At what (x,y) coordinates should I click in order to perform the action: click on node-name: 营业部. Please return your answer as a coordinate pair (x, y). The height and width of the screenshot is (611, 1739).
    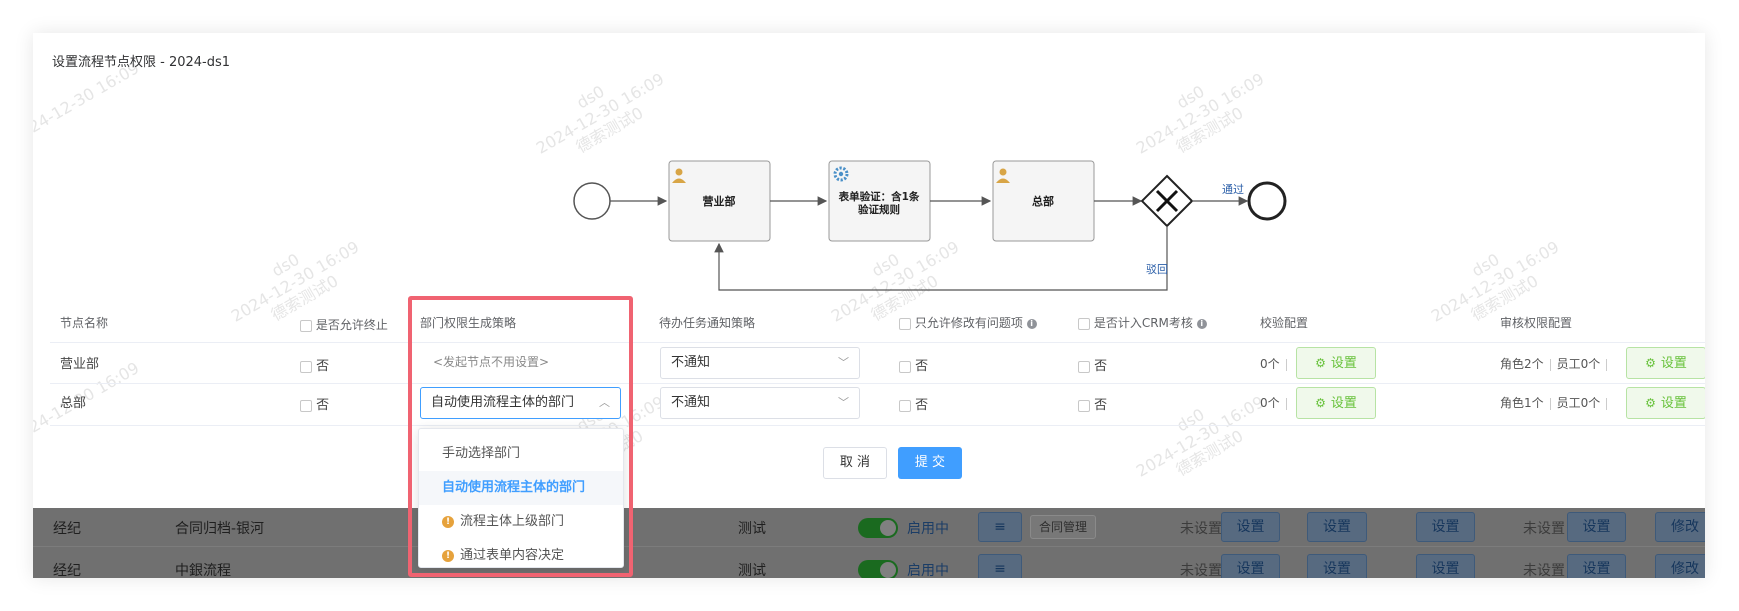
    Looking at the image, I should click on (80, 364).